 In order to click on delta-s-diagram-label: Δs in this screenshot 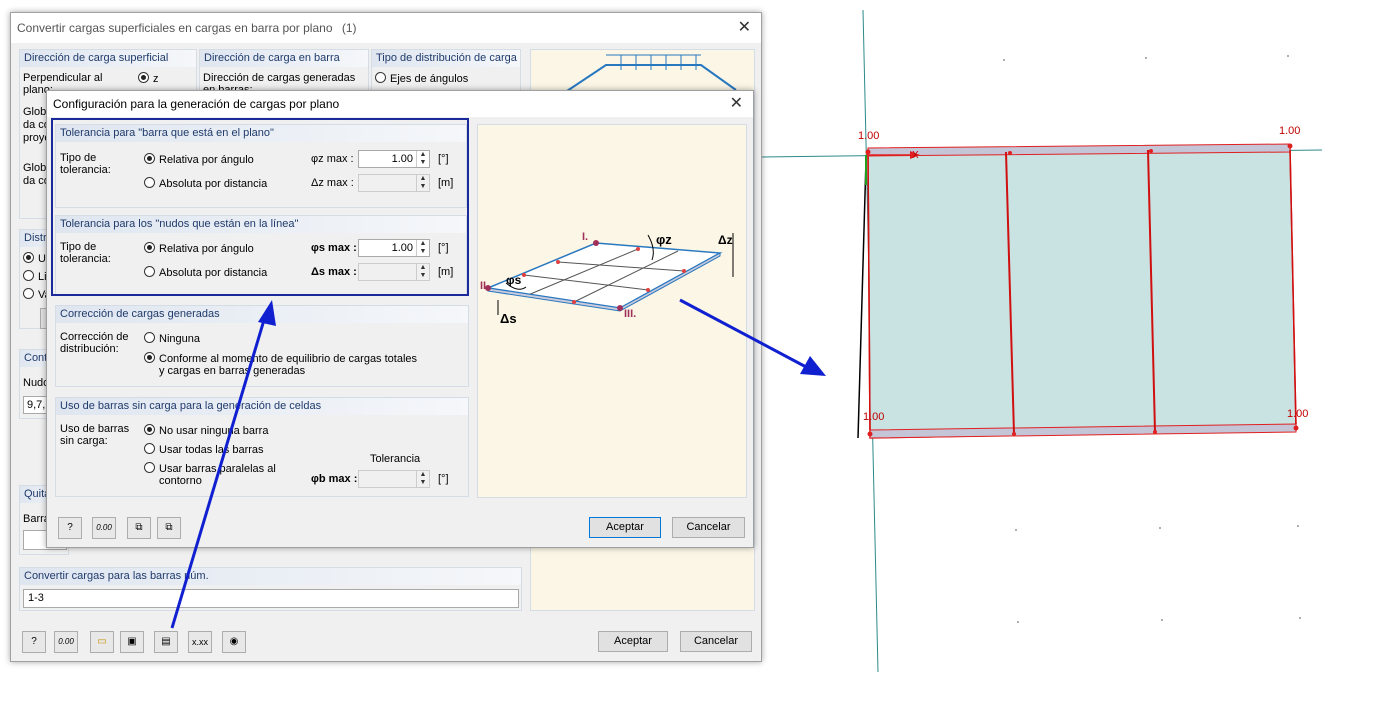, I will do `click(508, 318)`.